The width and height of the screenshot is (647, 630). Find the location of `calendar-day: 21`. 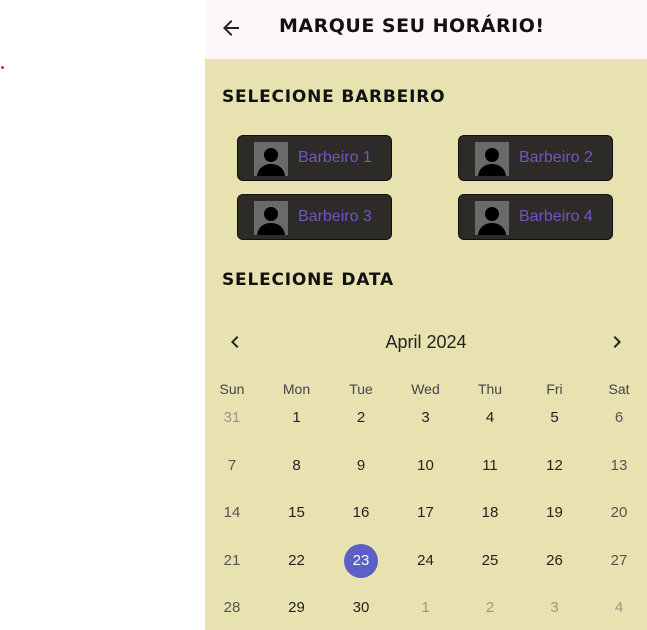

calendar-day: 21 is located at coordinates (232, 561).